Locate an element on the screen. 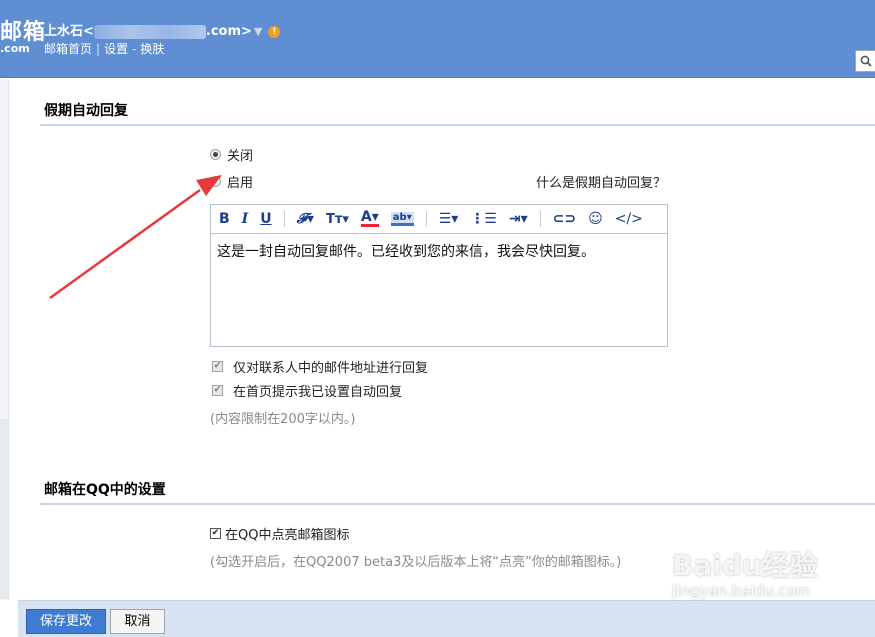  nav-mail-home: 邮箱首页 is located at coordinates (68, 49).